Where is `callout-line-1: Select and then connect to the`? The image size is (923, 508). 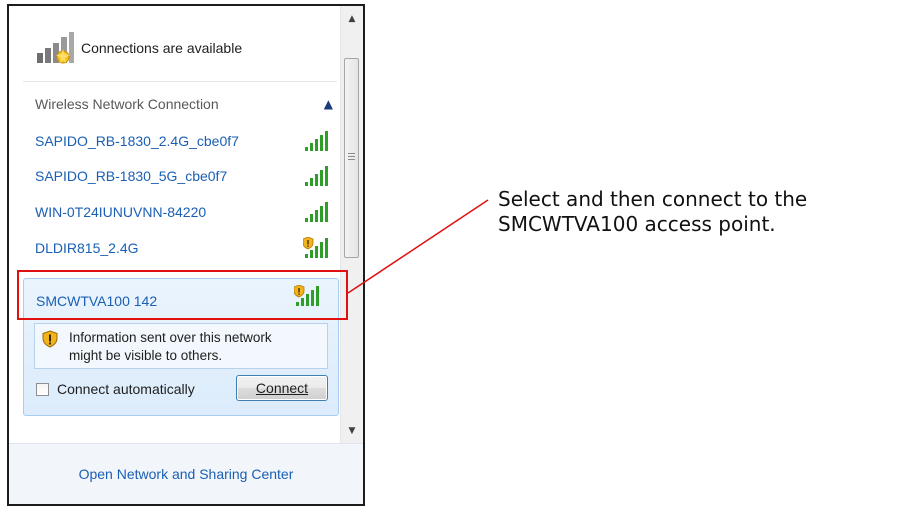
callout-line-1: Select and then connect to the is located at coordinates (653, 199).